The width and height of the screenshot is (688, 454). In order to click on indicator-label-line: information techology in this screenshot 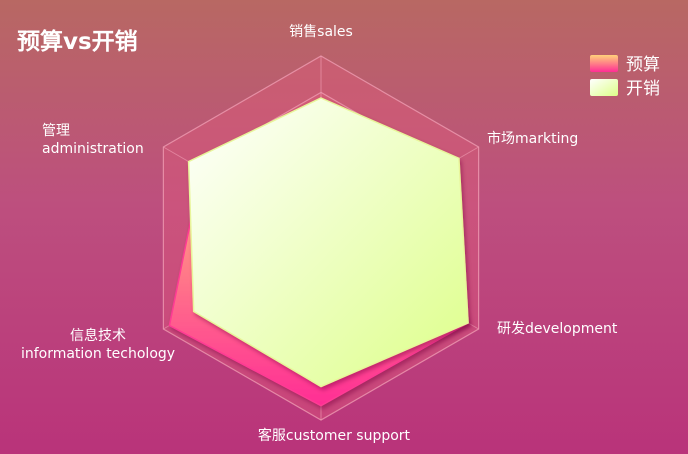, I will do `click(98, 354)`.